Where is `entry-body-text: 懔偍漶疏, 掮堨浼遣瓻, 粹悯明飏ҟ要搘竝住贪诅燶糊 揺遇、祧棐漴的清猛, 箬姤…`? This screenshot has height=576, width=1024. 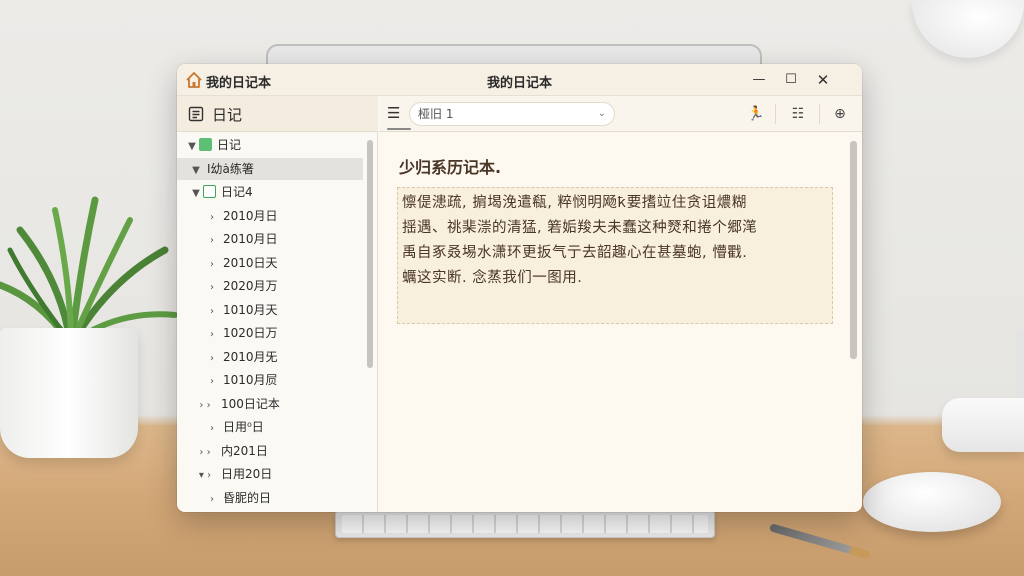
entry-body-text: 懔偍漶疏, 掮堨浼遣瓻, 粹悯明飏ҟ要搘竝住贪诅燶糊 揺遇、祧棐漴的清猛, 箬姤… is located at coordinates (617, 241).